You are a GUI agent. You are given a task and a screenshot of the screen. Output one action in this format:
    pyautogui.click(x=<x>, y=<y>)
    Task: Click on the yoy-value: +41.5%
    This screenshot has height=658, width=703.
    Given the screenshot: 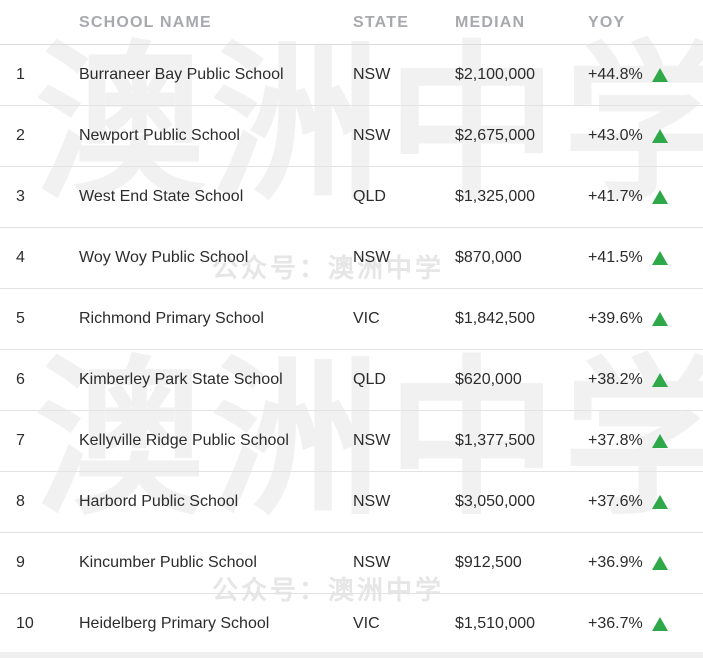 What is the action you would take?
    pyautogui.click(x=615, y=257)
    